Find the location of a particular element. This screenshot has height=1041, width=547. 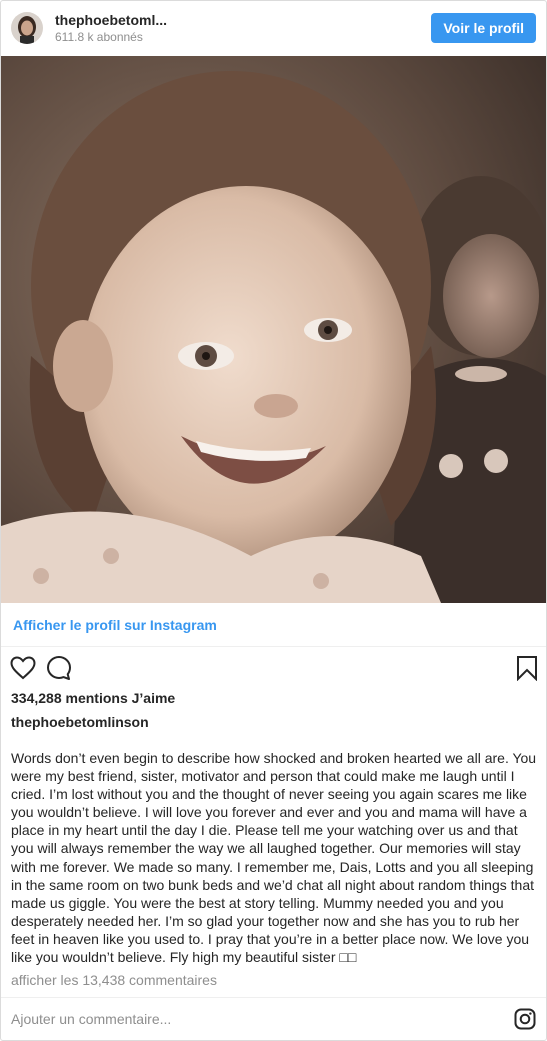

comment-icon is located at coordinates (59, 668).